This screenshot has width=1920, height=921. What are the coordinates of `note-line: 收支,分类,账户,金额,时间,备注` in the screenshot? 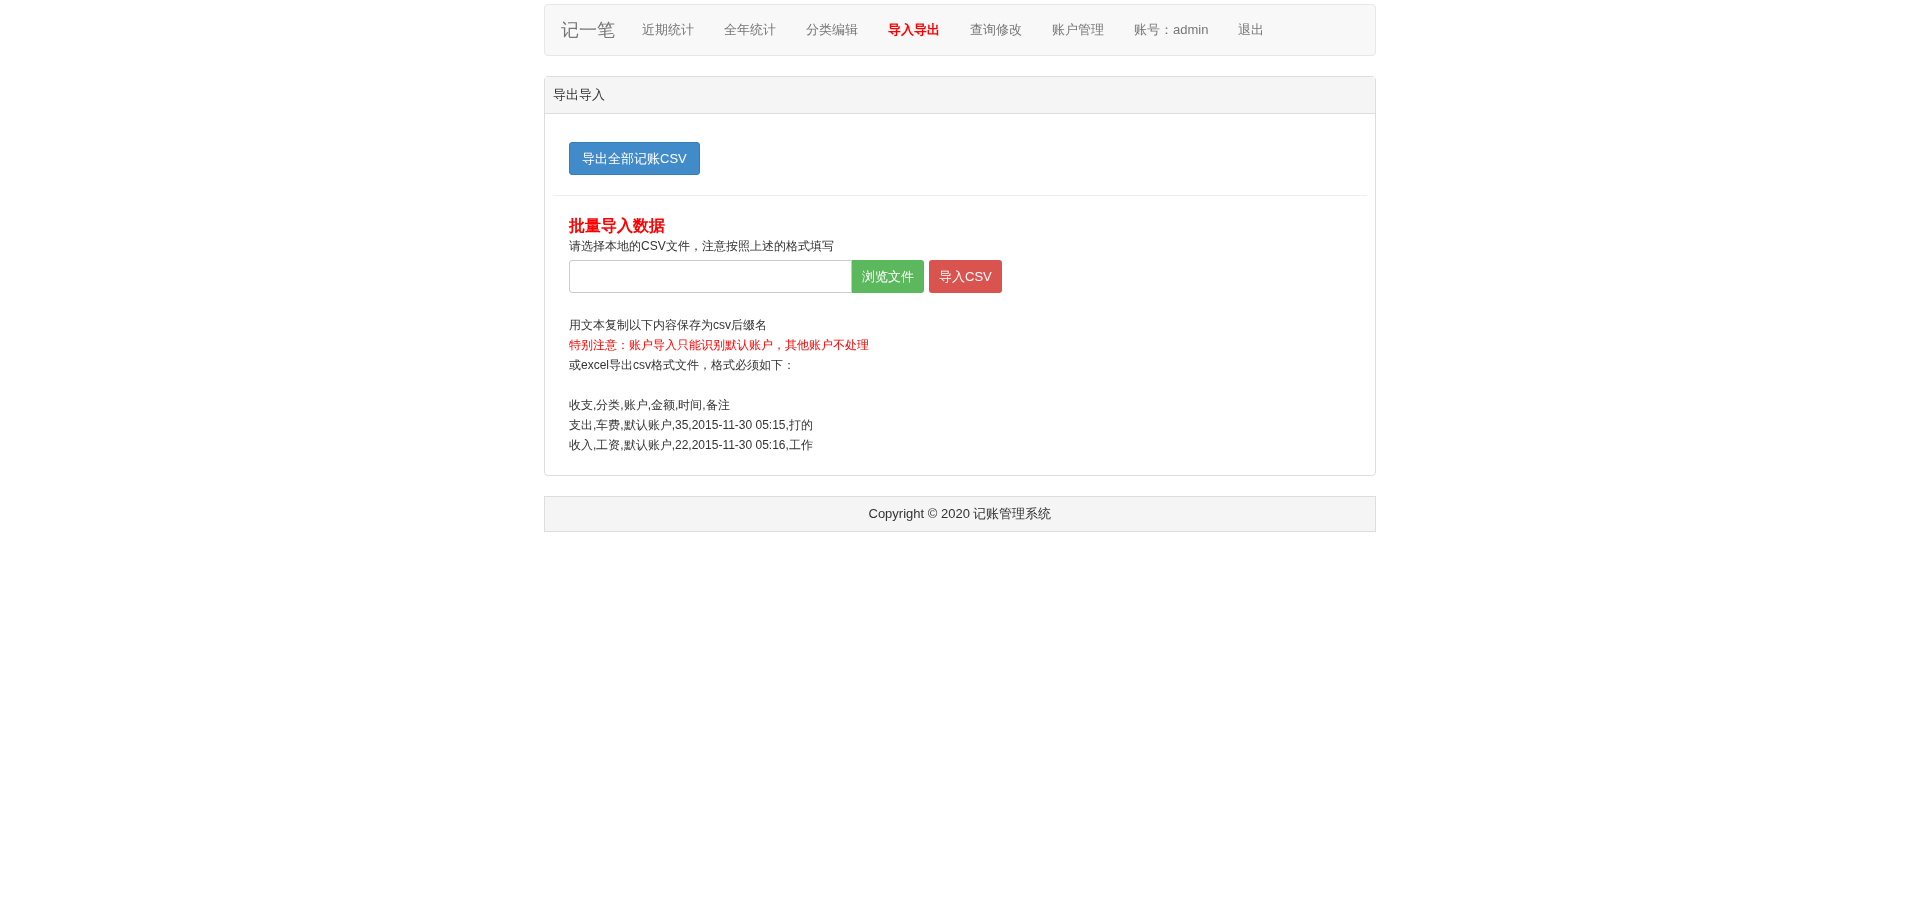 It's located at (650, 405).